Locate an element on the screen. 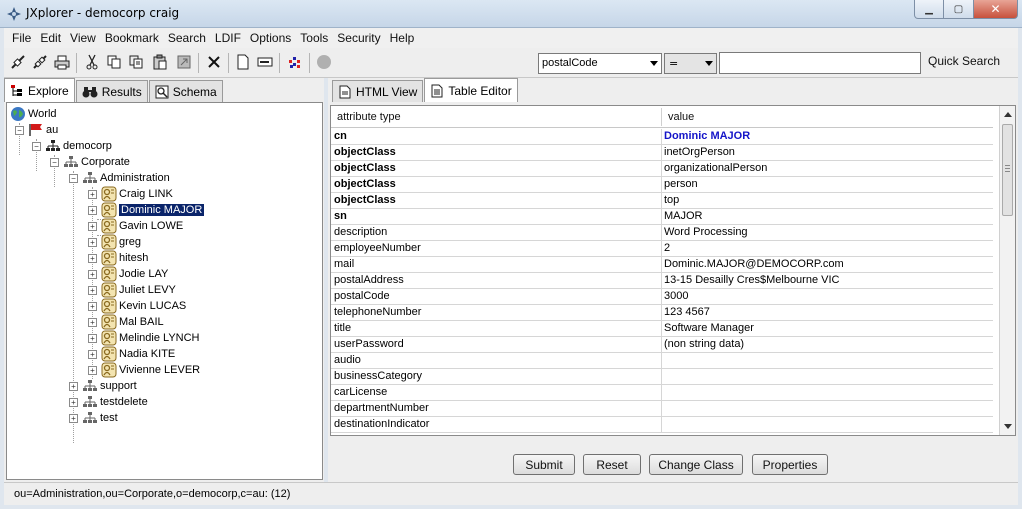 The image size is (1022, 509). tree-node-world: World is located at coordinates (33, 114).